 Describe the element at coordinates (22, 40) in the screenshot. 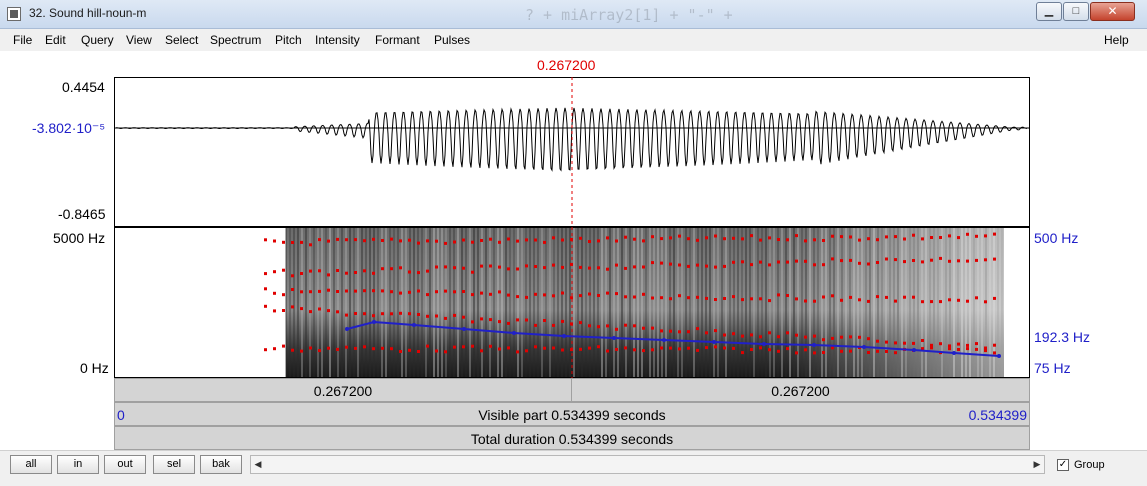

I see `menu-file: File` at that location.